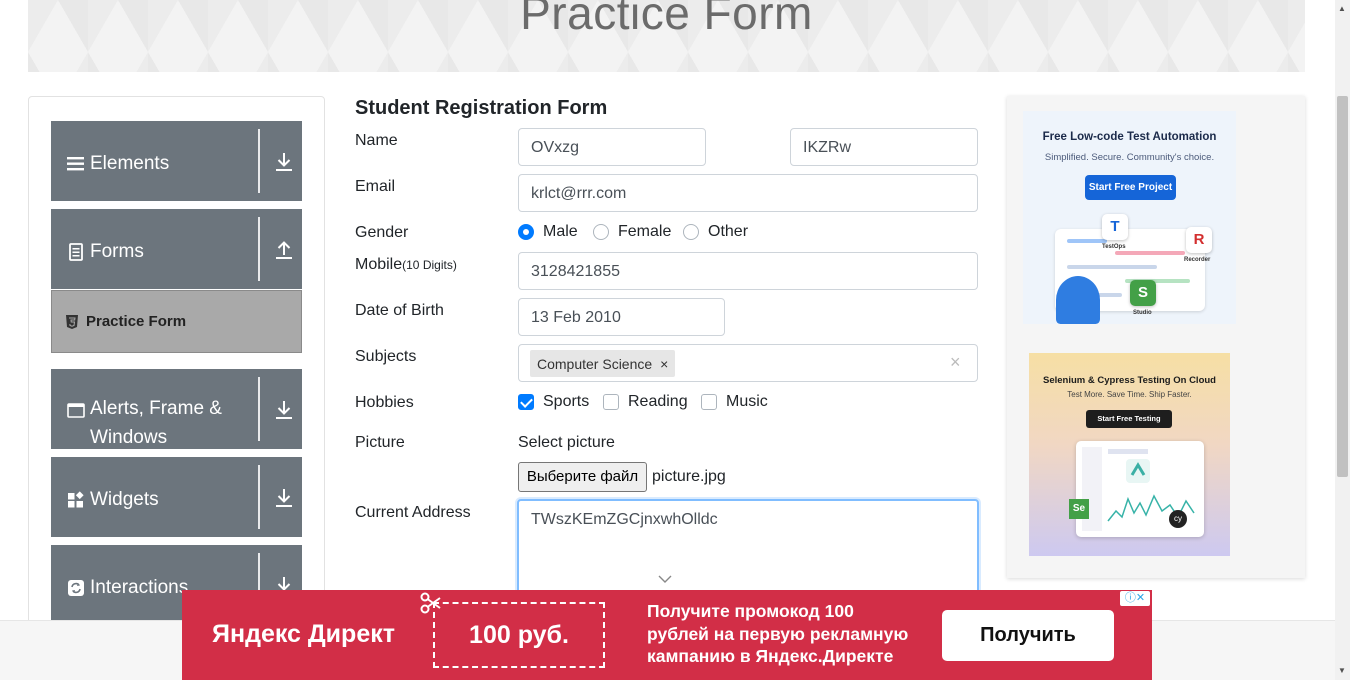 The width and height of the screenshot is (1350, 680). What do you see at coordinates (176, 249) in the screenshot?
I see `sidebar-group-forms: Forms` at bounding box center [176, 249].